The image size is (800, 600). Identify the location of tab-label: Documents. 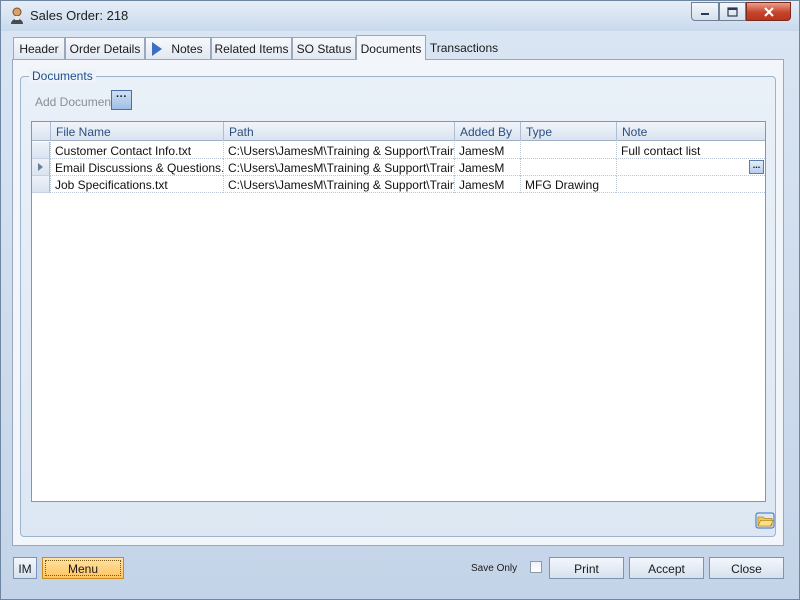
(391, 49).